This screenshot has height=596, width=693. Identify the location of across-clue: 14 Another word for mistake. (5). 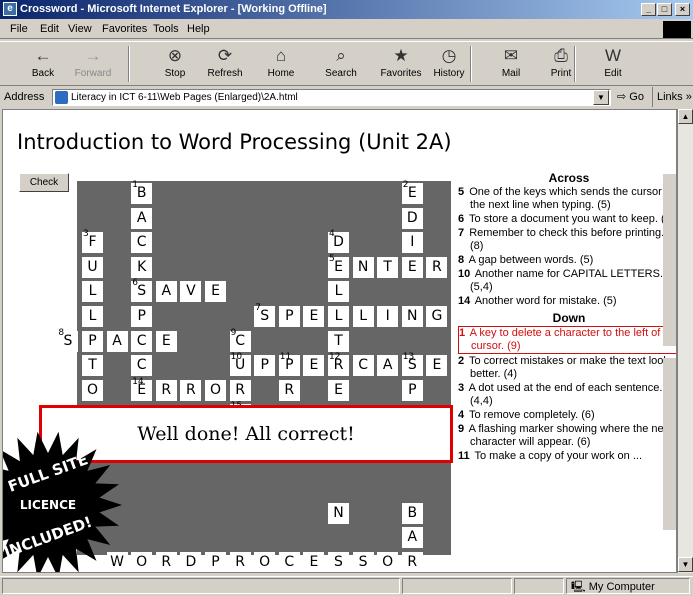
(567, 301).